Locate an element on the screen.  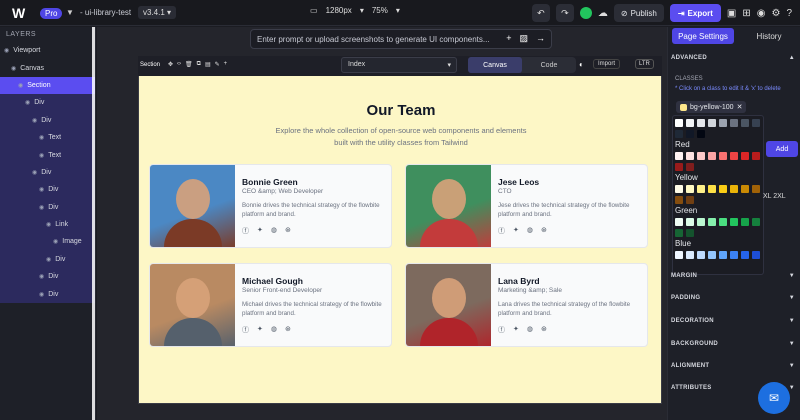
member-name: Jese Leos is located at coordinates (518, 182).